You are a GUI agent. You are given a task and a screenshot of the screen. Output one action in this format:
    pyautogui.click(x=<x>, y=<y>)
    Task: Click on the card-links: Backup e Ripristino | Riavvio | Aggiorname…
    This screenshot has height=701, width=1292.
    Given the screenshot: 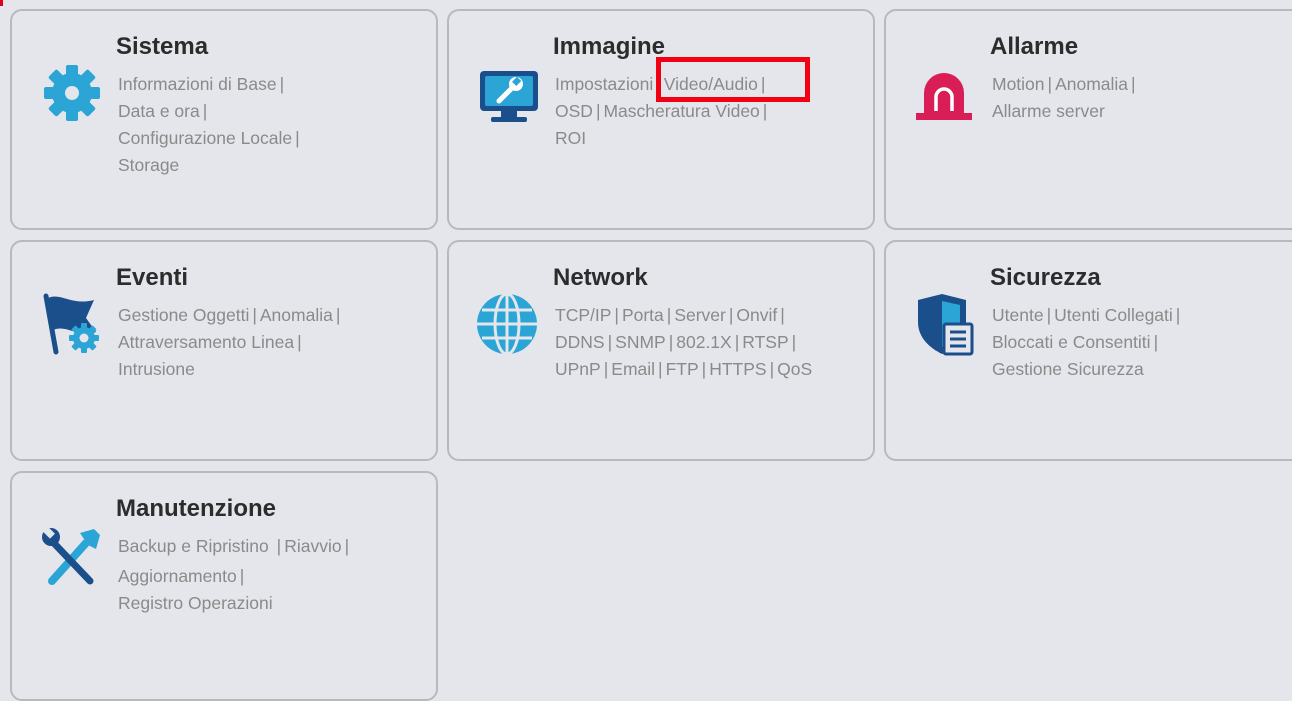 What is the action you would take?
    pyautogui.click(x=235, y=575)
    